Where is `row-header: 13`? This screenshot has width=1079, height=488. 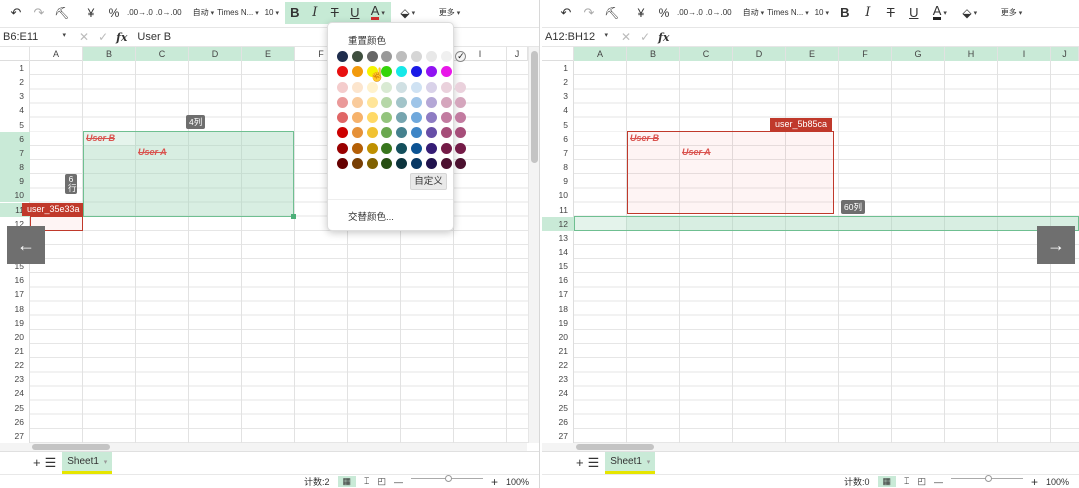 row-header: 13 is located at coordinates (558, 238).